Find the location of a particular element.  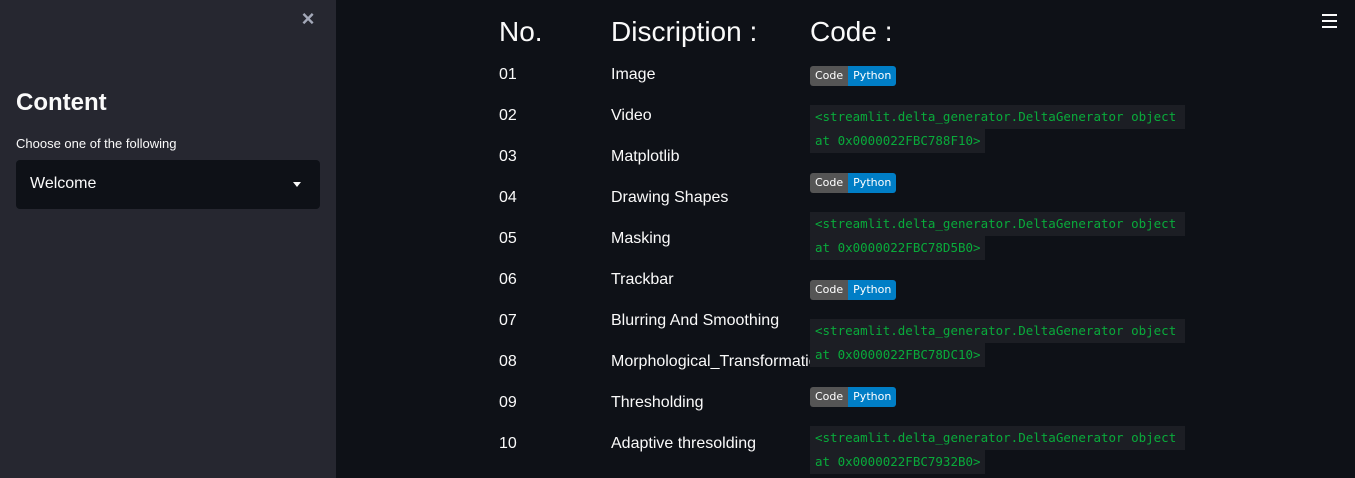

row-number: 10 is located at coordinates (508, 443).